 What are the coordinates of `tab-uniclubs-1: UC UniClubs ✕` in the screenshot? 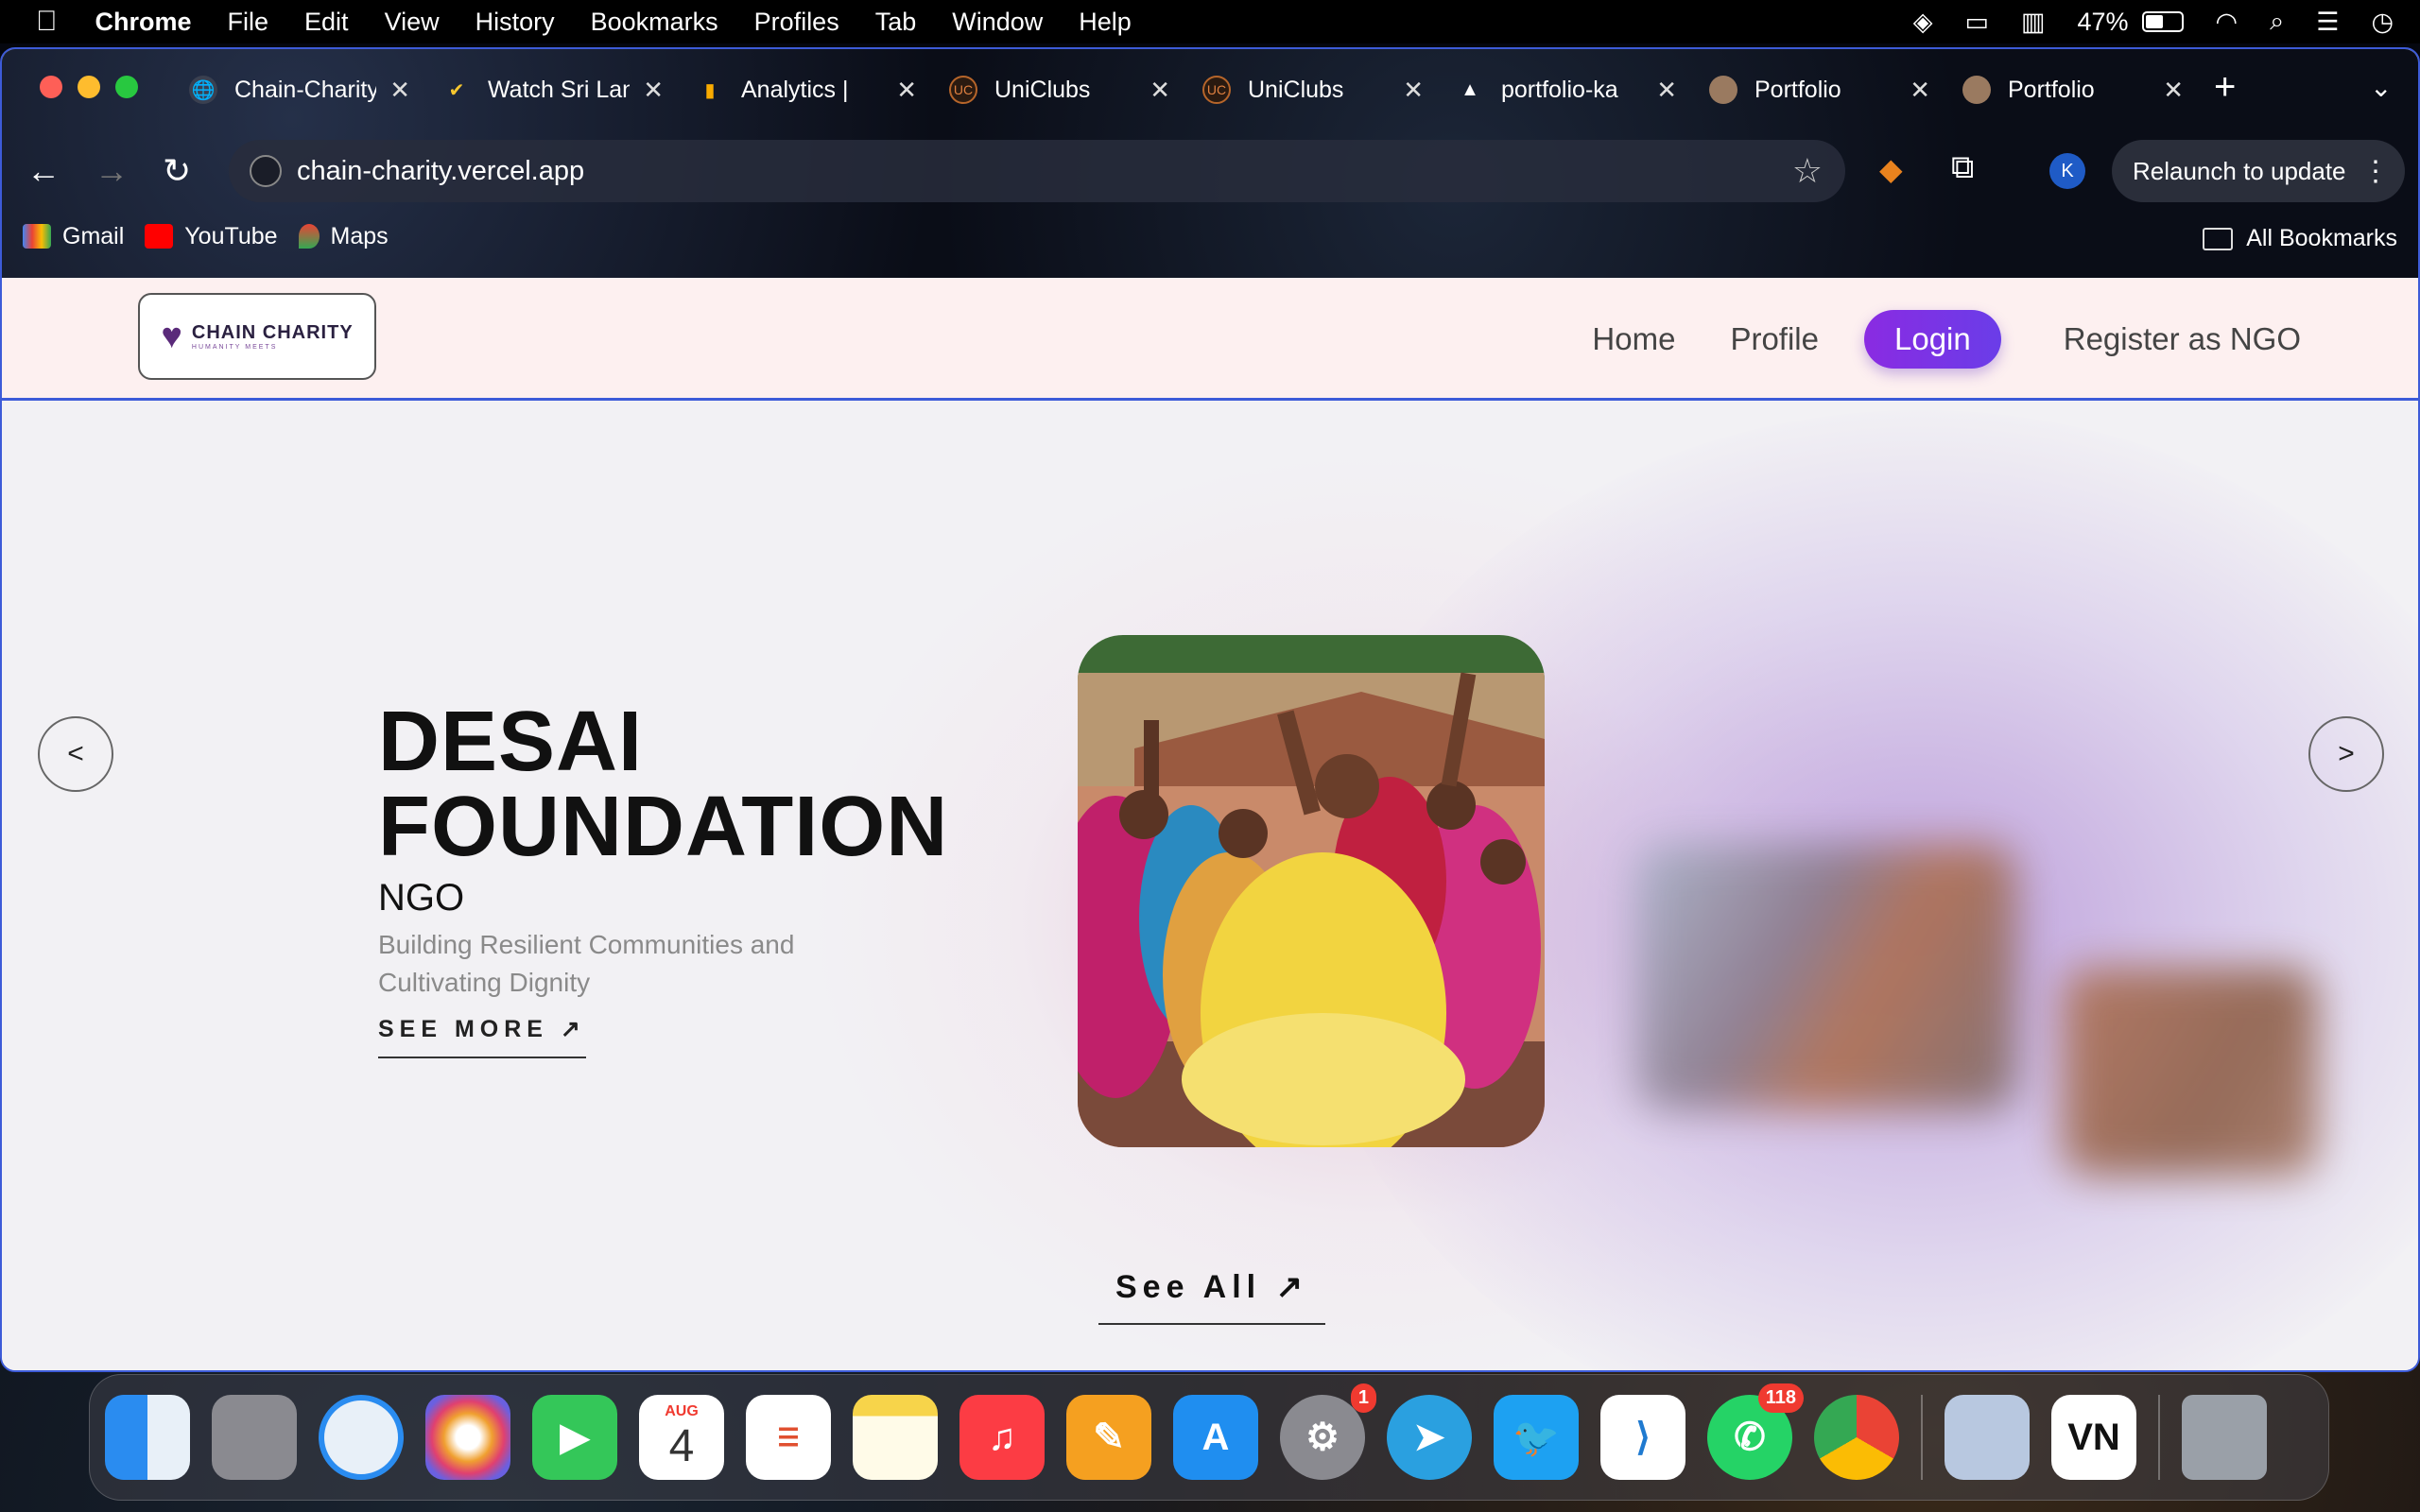 It's located at (1064, 89).